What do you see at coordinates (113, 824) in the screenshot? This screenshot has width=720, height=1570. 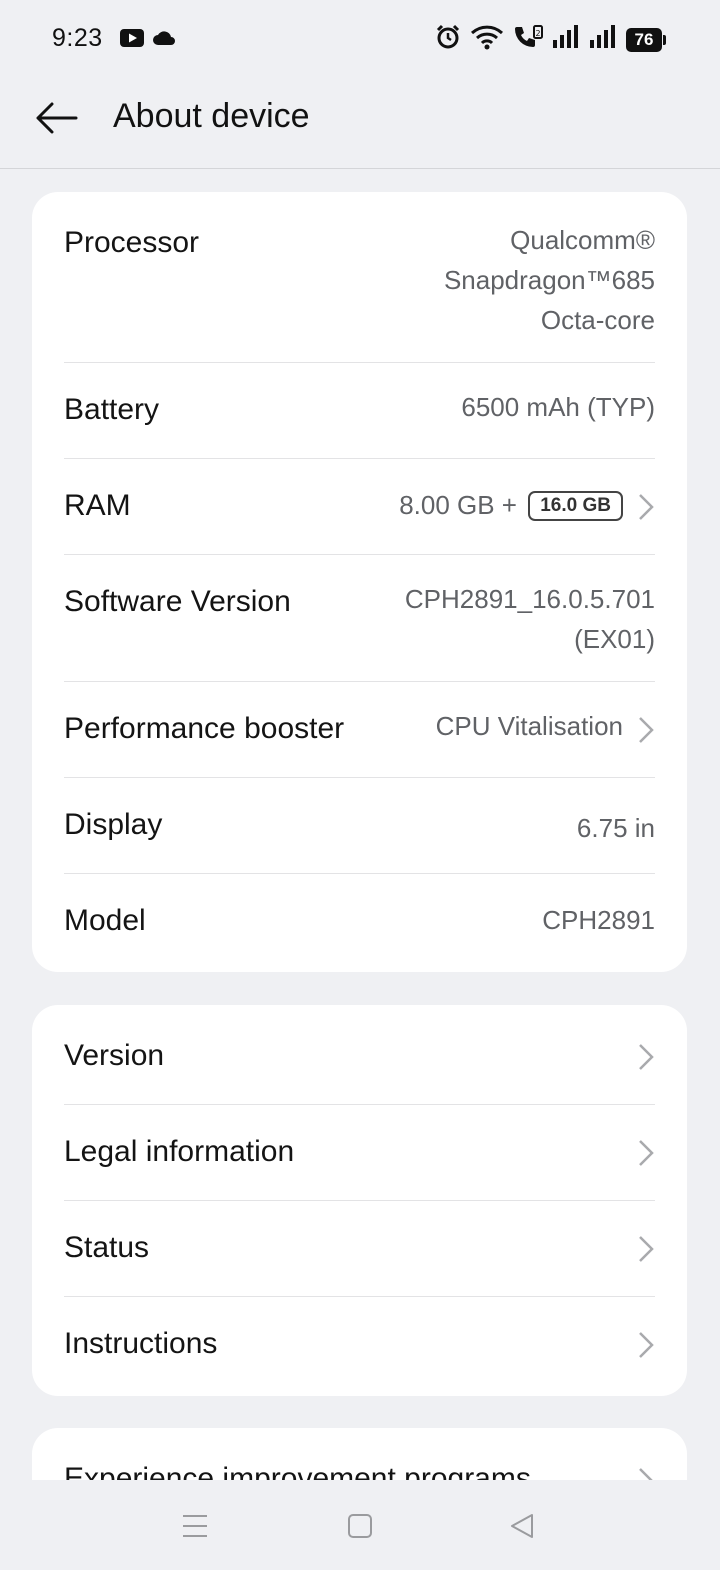 I see `display-label: Display` at bounding box center [113, 824].